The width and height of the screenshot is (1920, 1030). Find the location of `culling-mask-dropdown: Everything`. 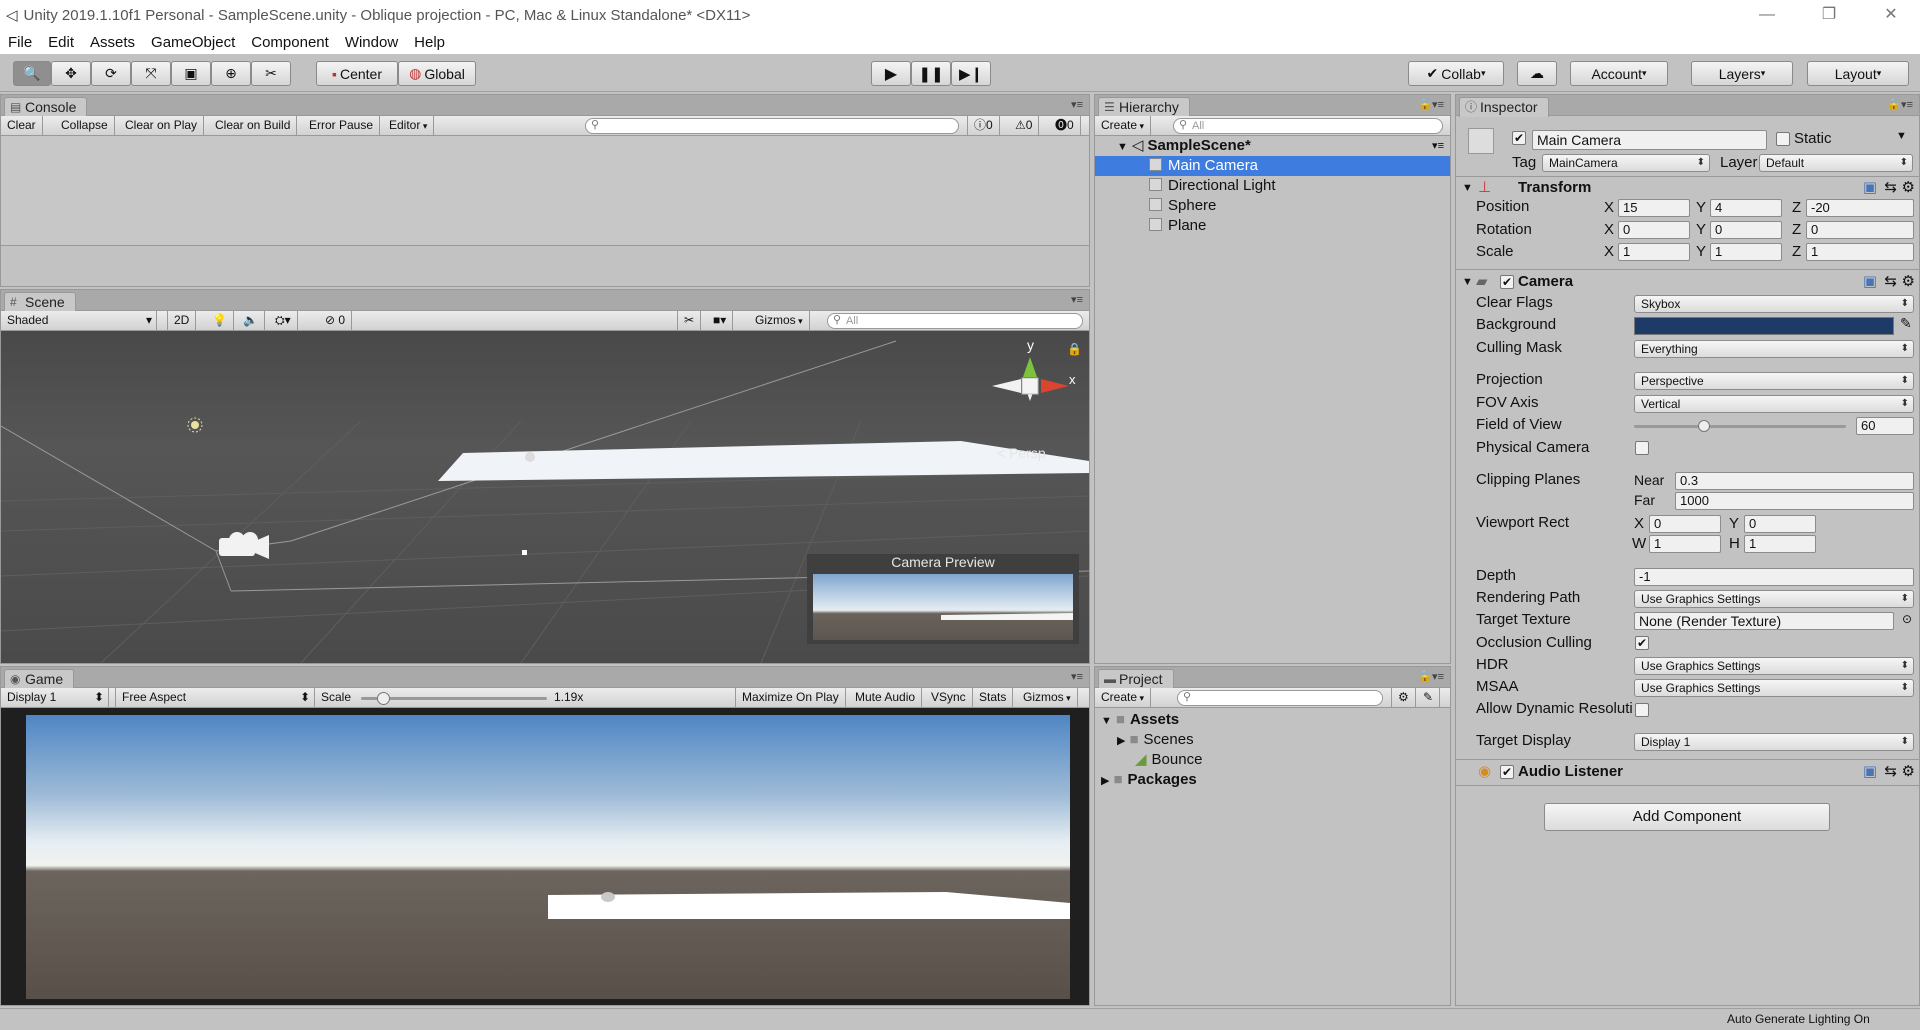

culling-mask-dropdown: Everything is located at coordinates (1774, 349).